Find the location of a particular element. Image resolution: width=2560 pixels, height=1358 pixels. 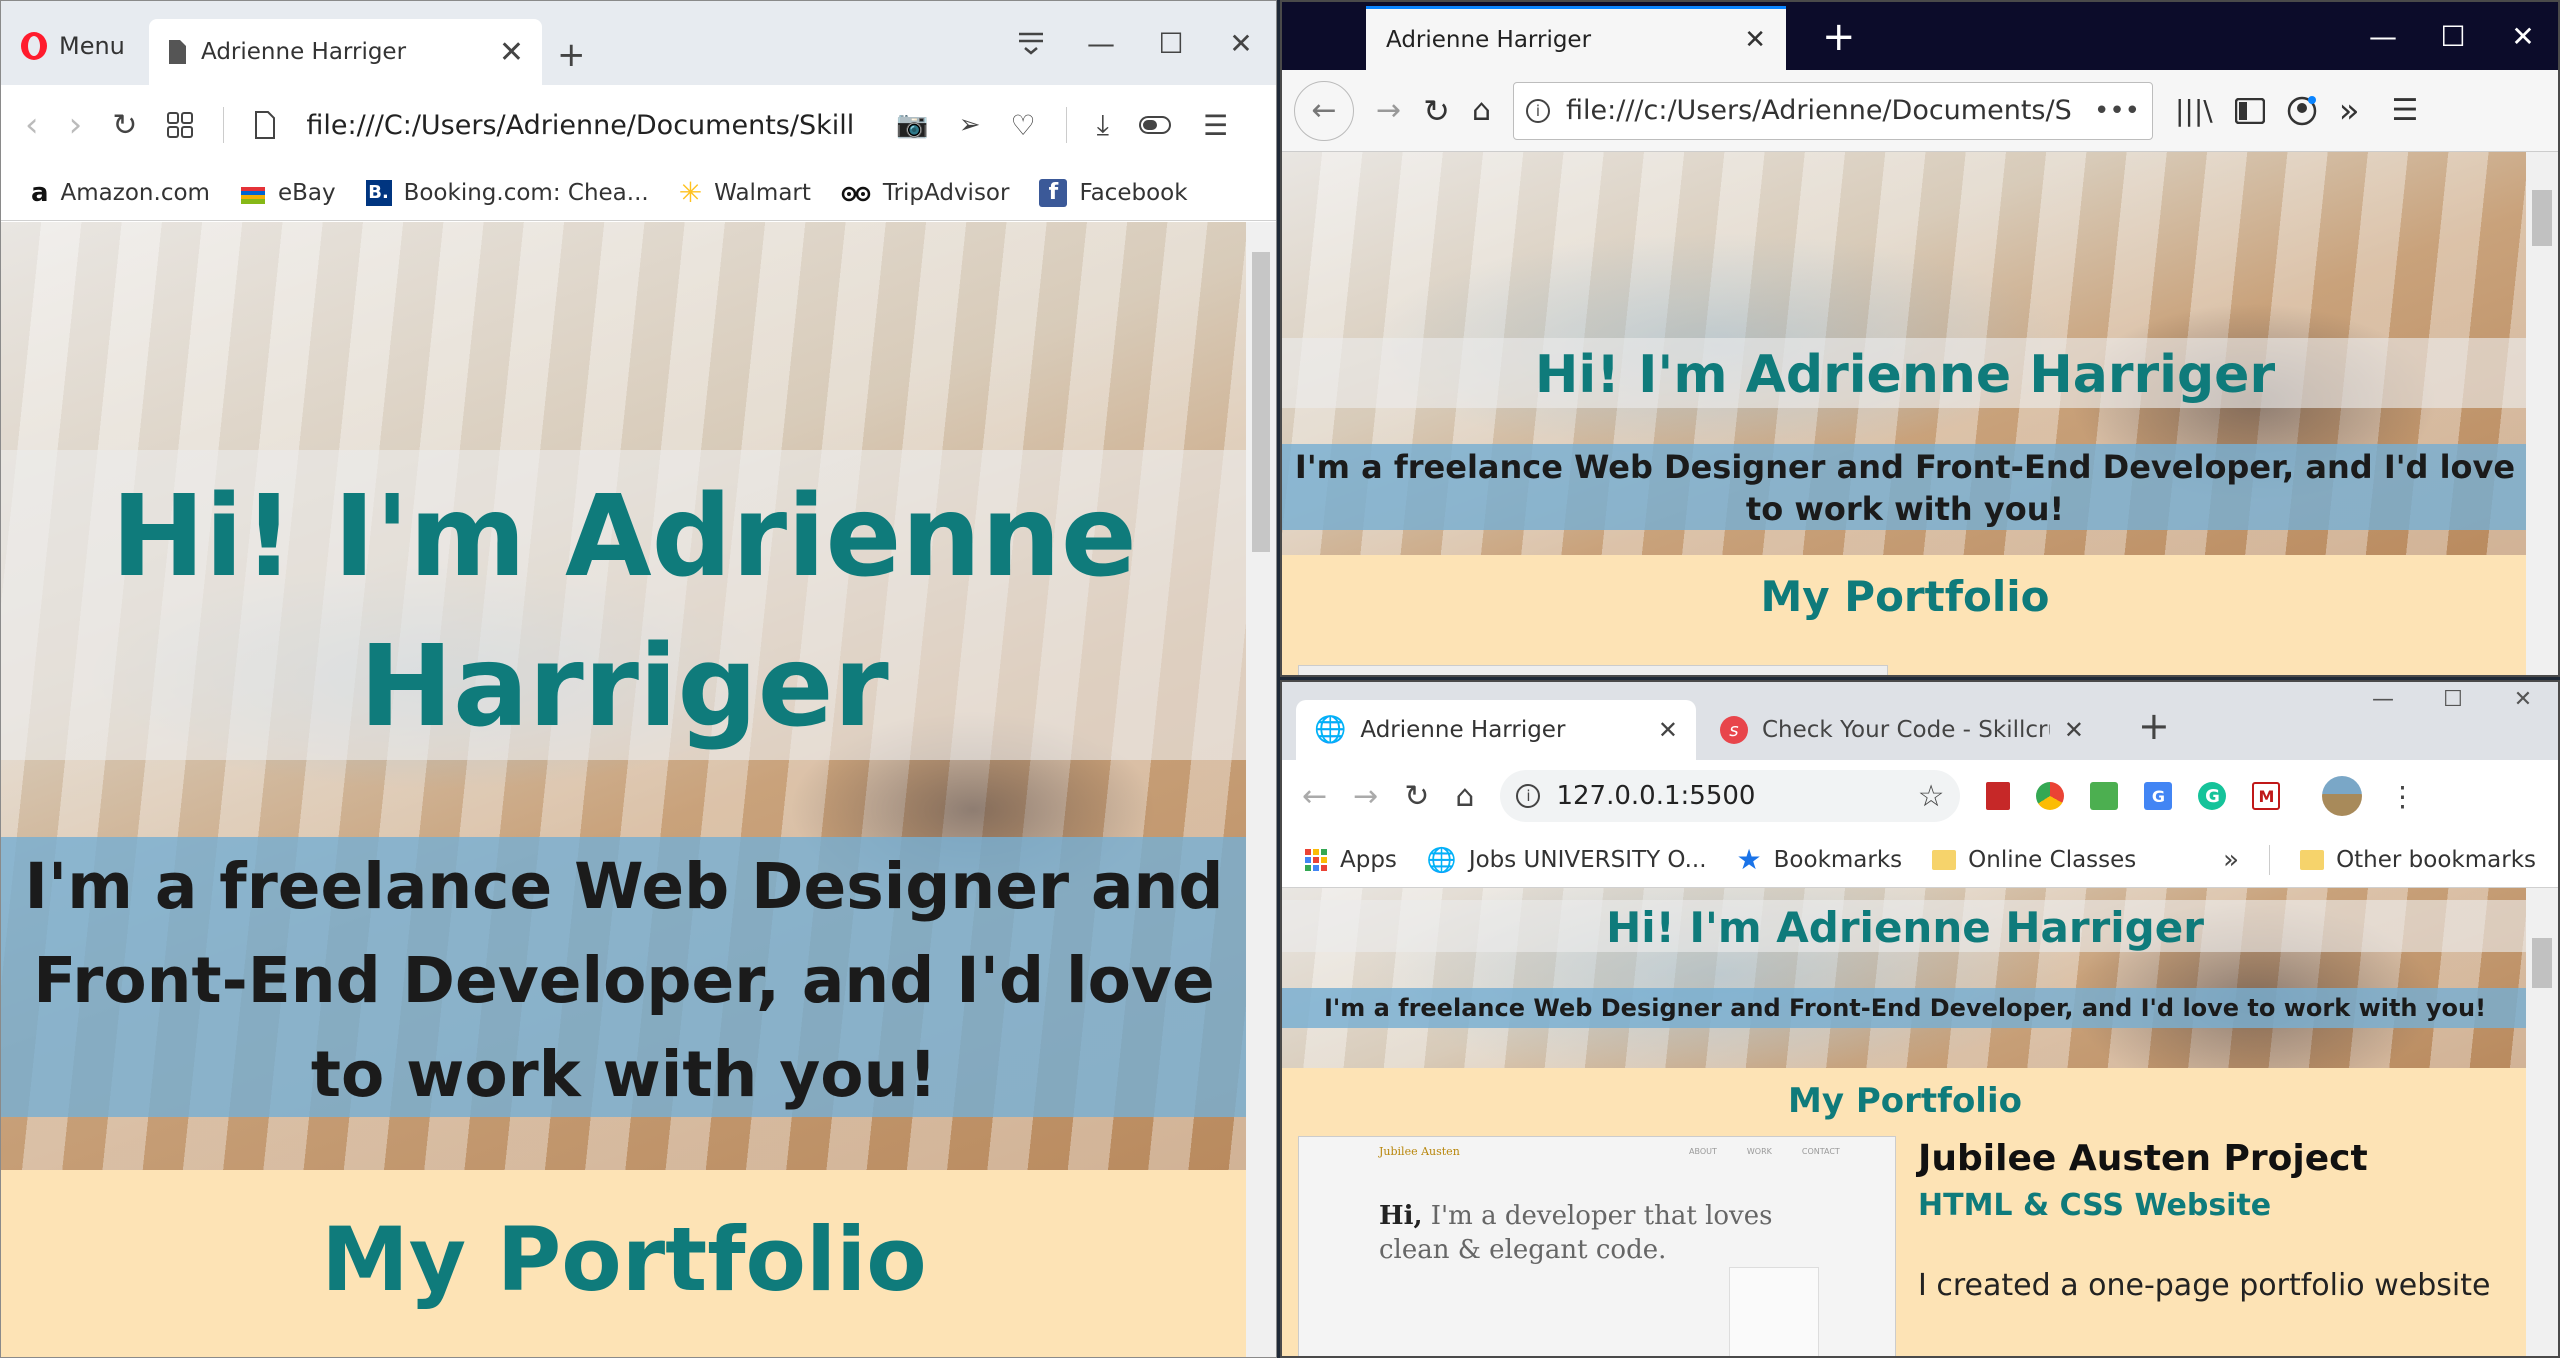

bookmark-apps: Apps is located at coordinates (1350, 860).